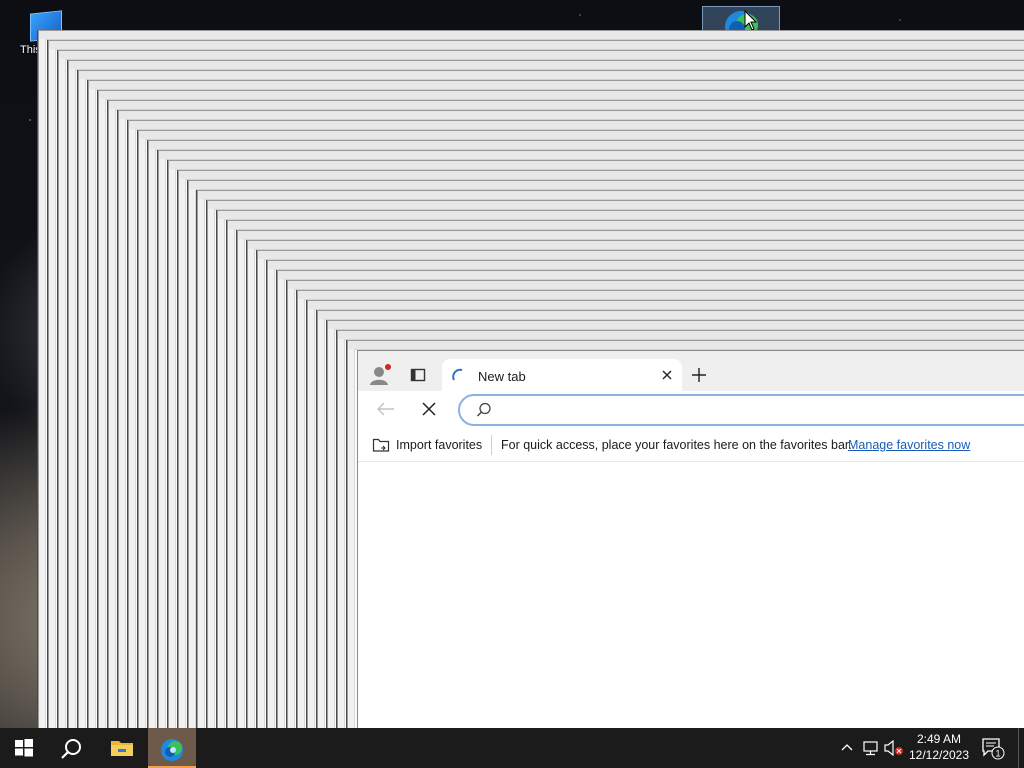 The height and width of the screenshot is (768, 1024). I want to click on file-explorer-icon, so click(122, 748).